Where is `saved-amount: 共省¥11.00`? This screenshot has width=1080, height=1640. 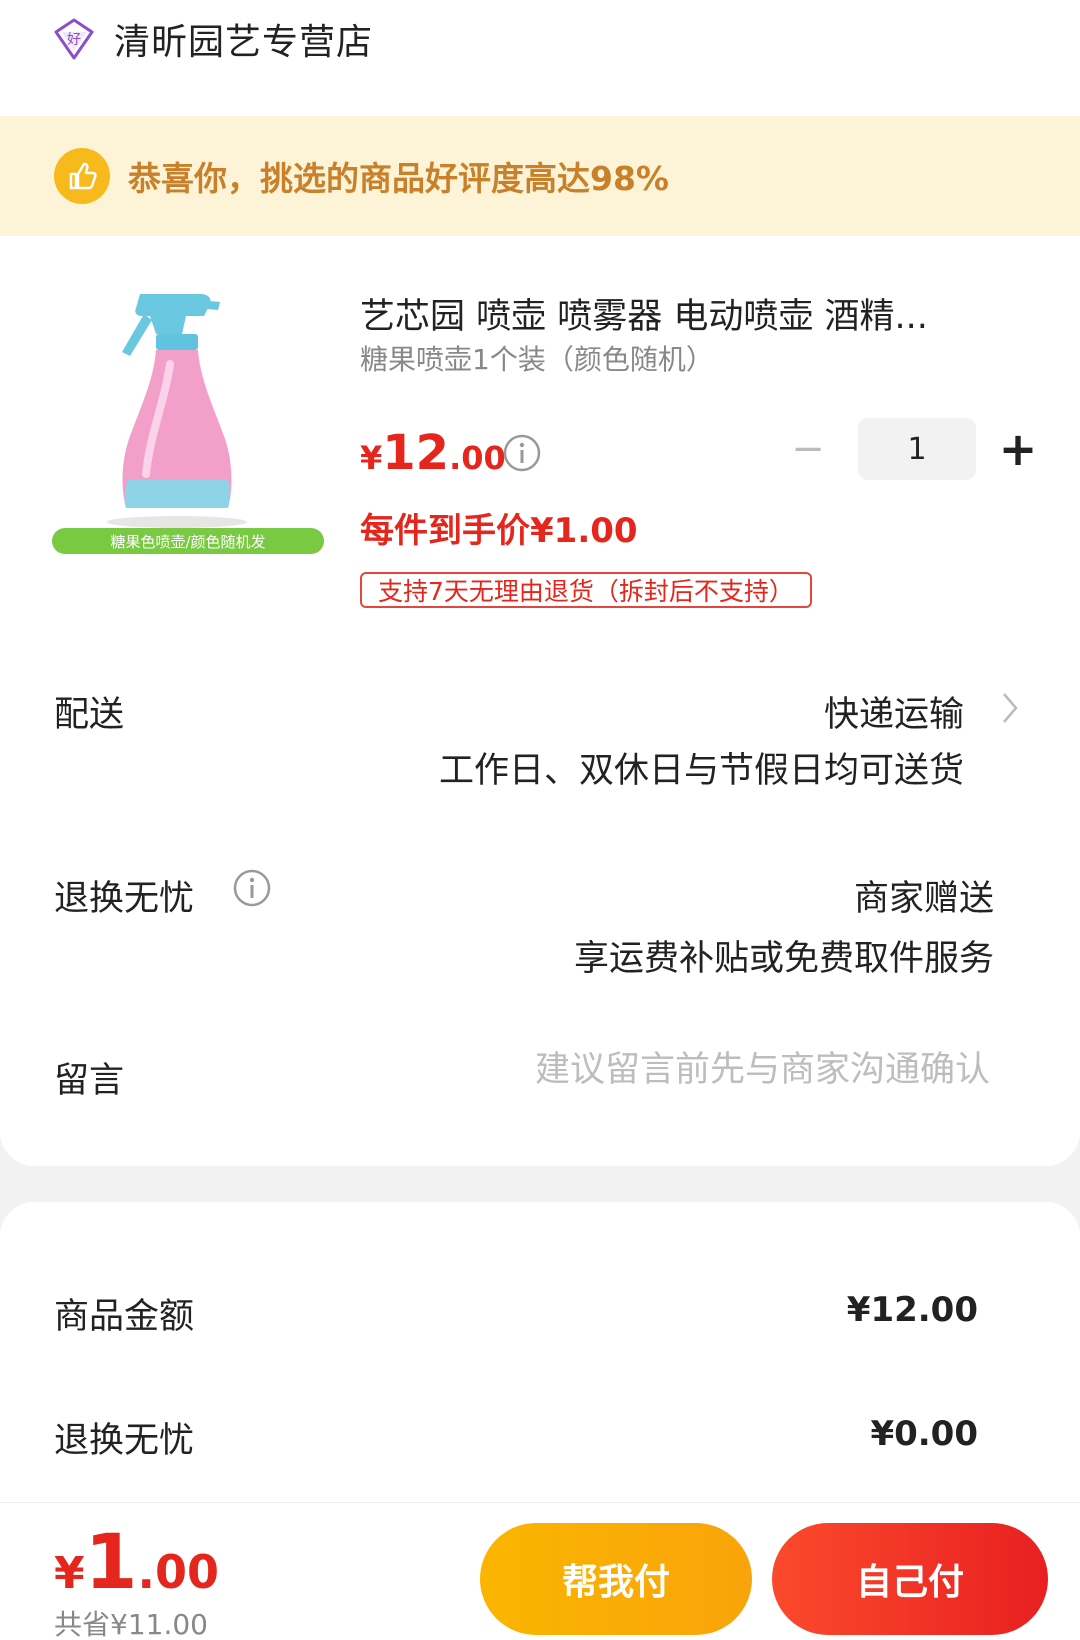
saved-amount: 共省¥11.00 is located at coordinates (131, 1624).